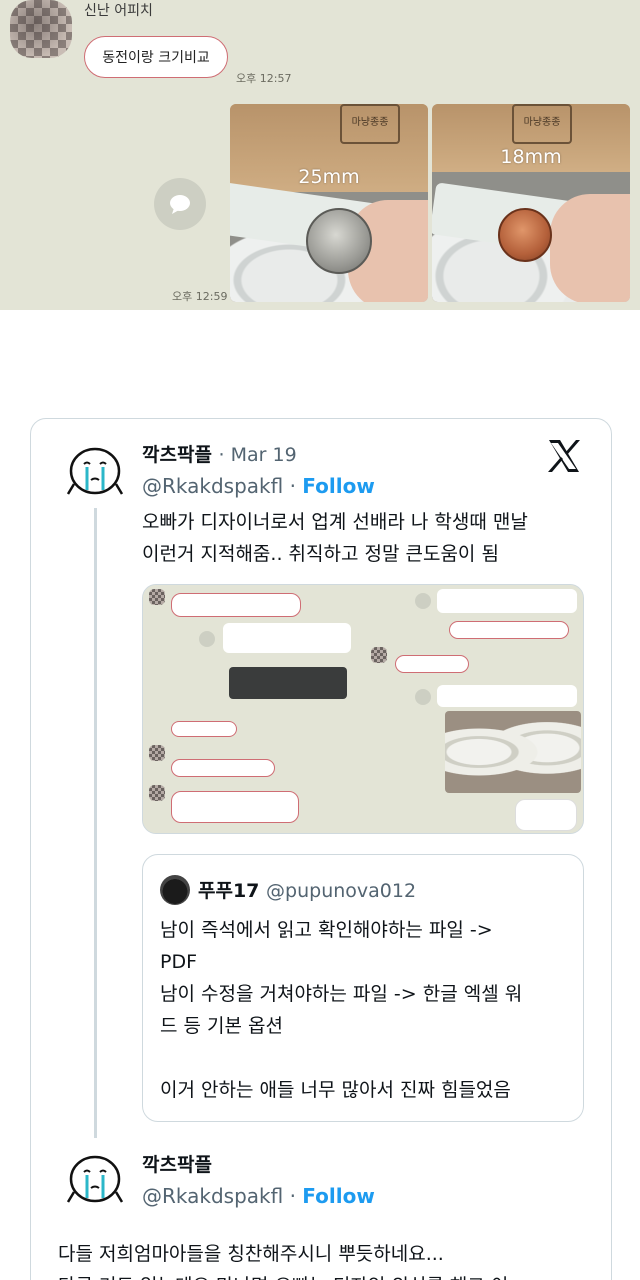 Image resolution: width=640 pixels, height=1280 pixels. What do you see at coordinates (338, 1196) in the screenshot?
I see `reply-follow-button: Follow` at bounding box center [338, 1196].